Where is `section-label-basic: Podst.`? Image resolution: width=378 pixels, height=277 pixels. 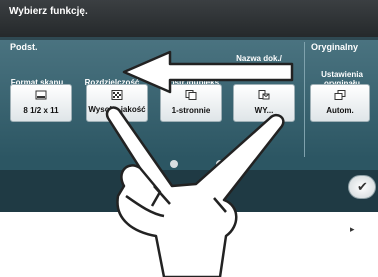 section-label-basic: Podst. is located at coordinates (24, 47).